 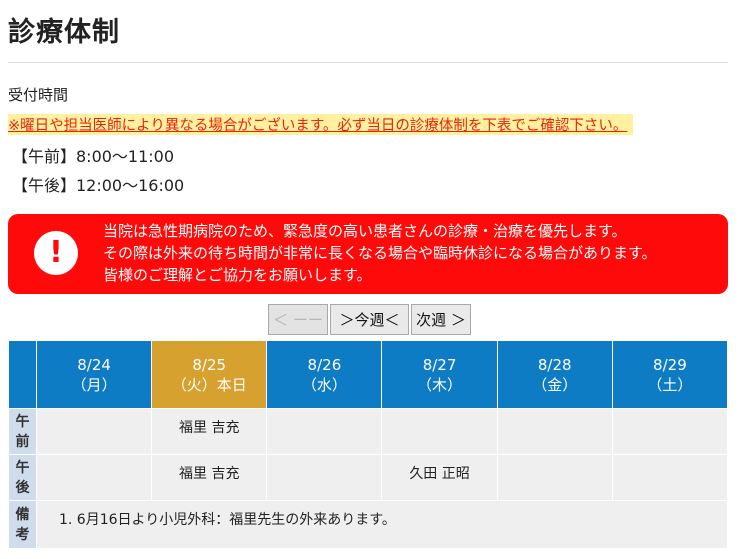 What do you see at coordinates (94, 374) in the screenshot?
I see `day-header: 8/24 （月）` at bounding box center [94, 374].